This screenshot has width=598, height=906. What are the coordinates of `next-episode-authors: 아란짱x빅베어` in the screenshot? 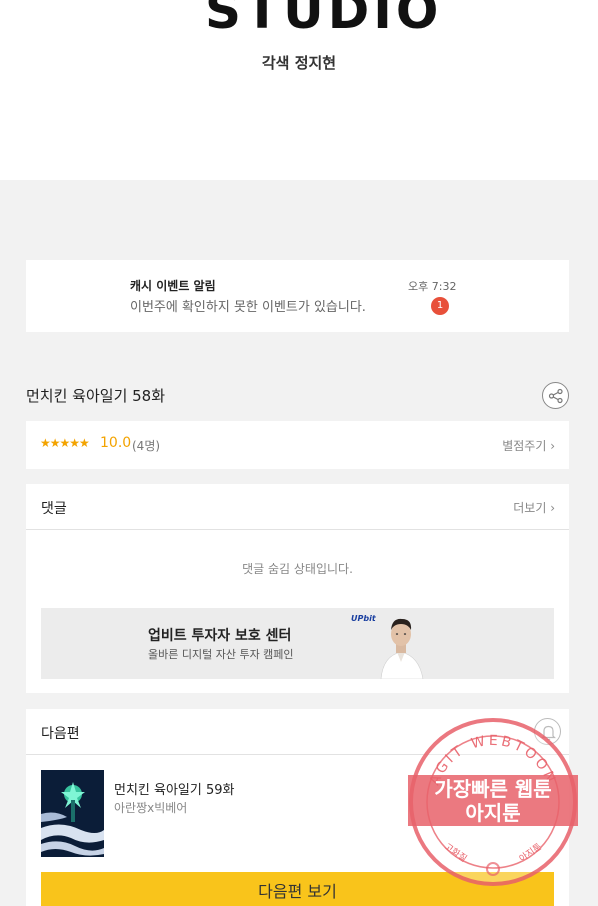 It's located at (151, 808).